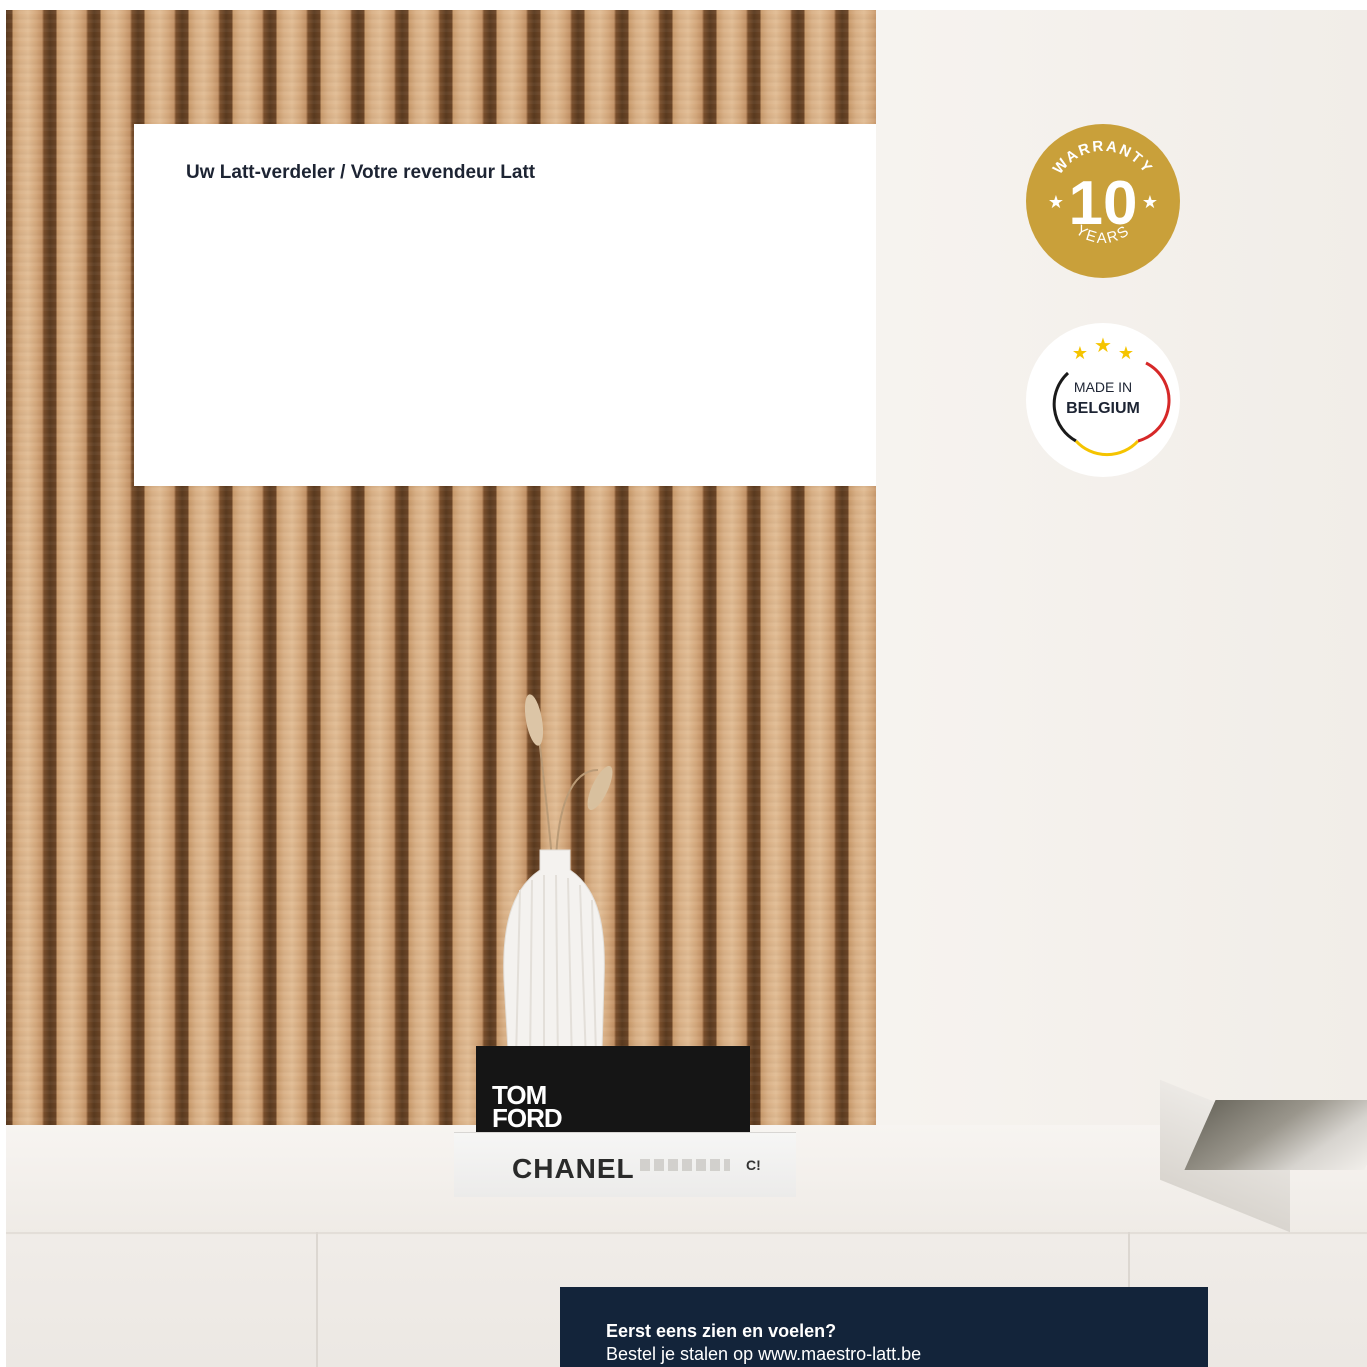 The width and height of the screenshot is (1367, 1367). I want to click on side-book-cover, so click(1275, 1135).